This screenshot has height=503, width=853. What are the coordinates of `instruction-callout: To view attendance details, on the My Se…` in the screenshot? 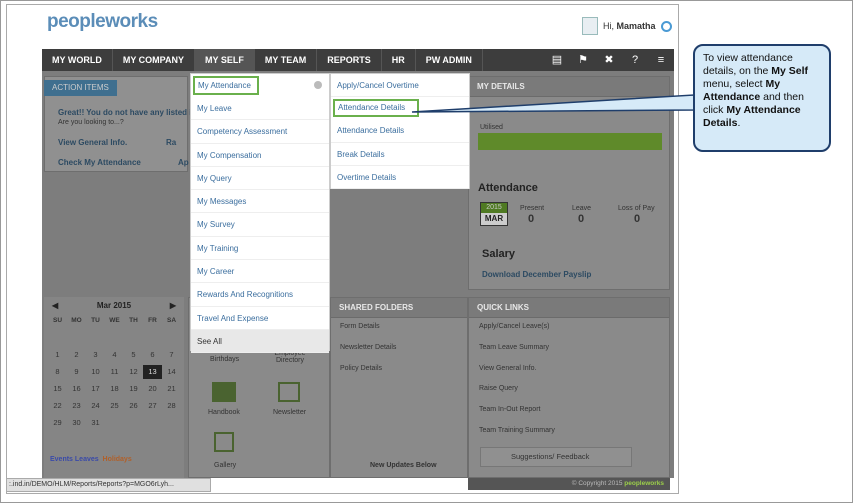 It's located at (762, 98).